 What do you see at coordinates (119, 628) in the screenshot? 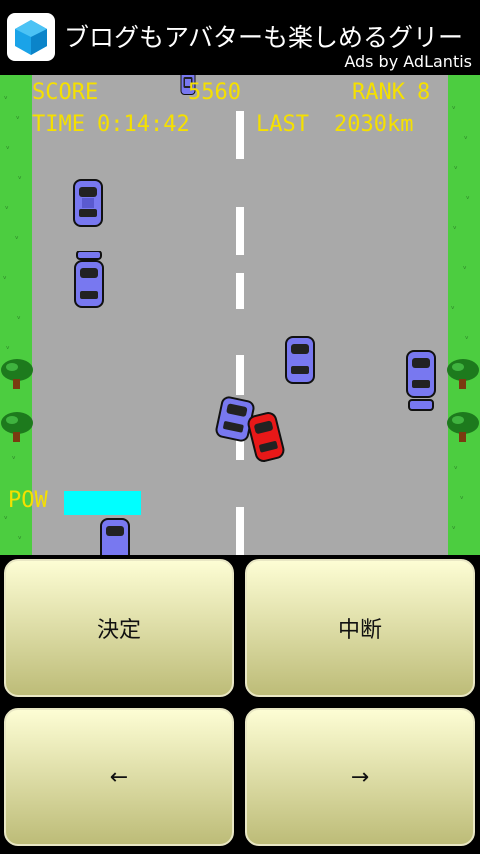
I see `confirm-button: 決定` at bounding box center [119, 628].